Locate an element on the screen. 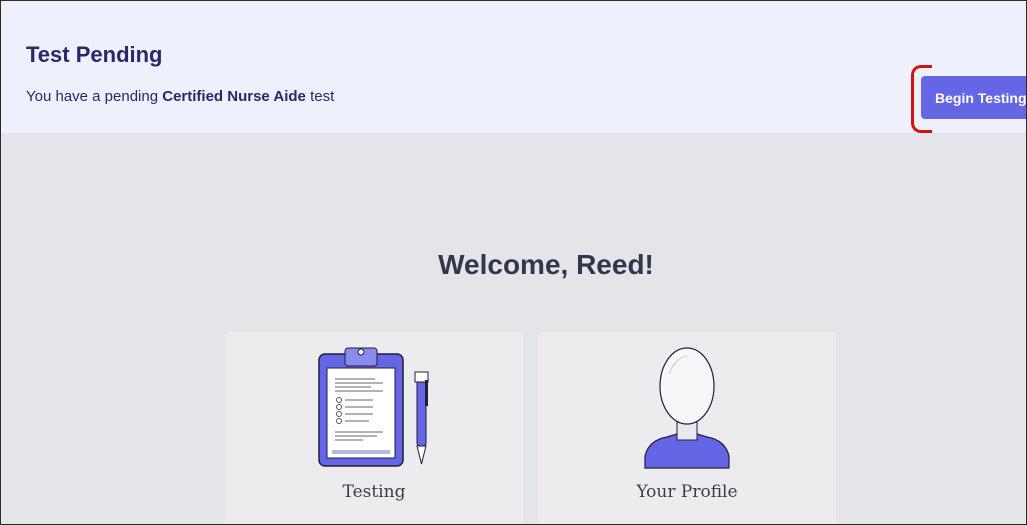 The width and height of the screenshot is (1027, 525). your-profile-card: Your Profile is located at coordinates (687, 428).